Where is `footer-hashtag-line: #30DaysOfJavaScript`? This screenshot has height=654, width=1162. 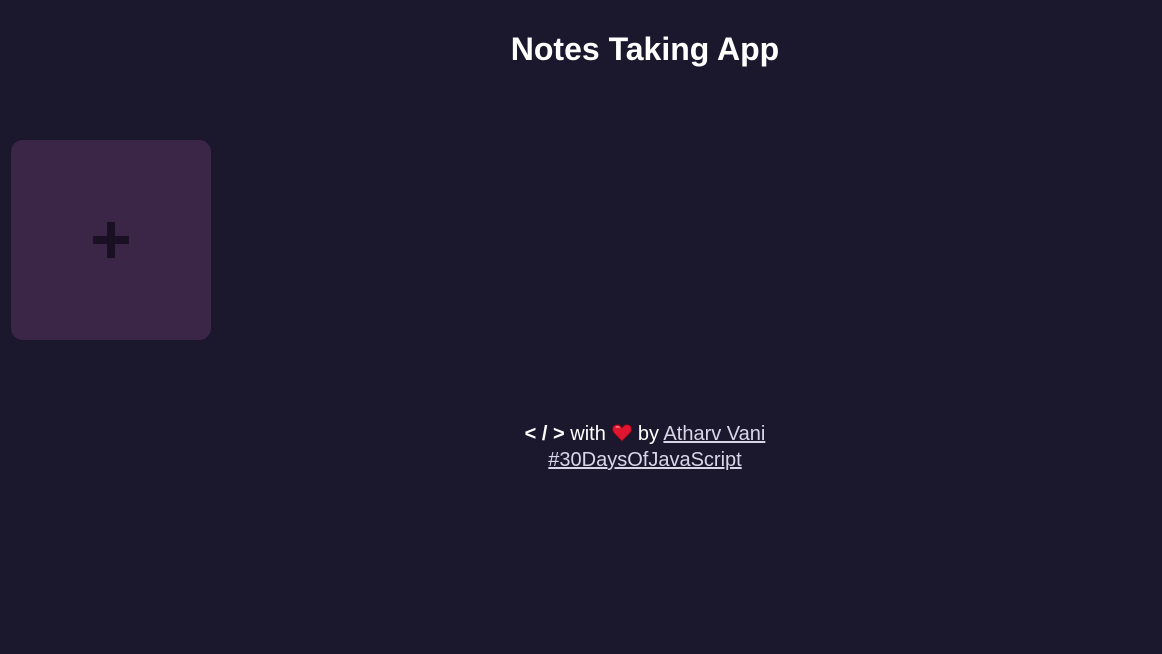 footer-hashtag-line: #30DaysOfJavaScript is located at coordinates (581, 460).